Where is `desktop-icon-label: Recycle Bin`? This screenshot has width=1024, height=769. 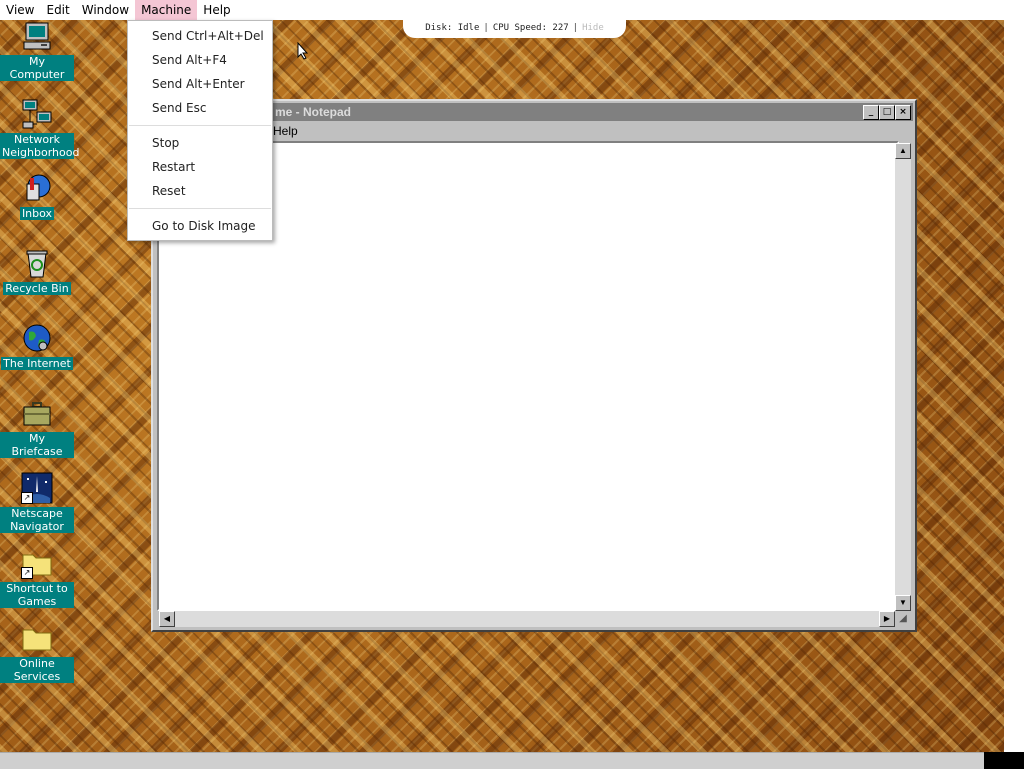 desktop-icon-label: Recycle Bin is located at coordinates (37, 288).